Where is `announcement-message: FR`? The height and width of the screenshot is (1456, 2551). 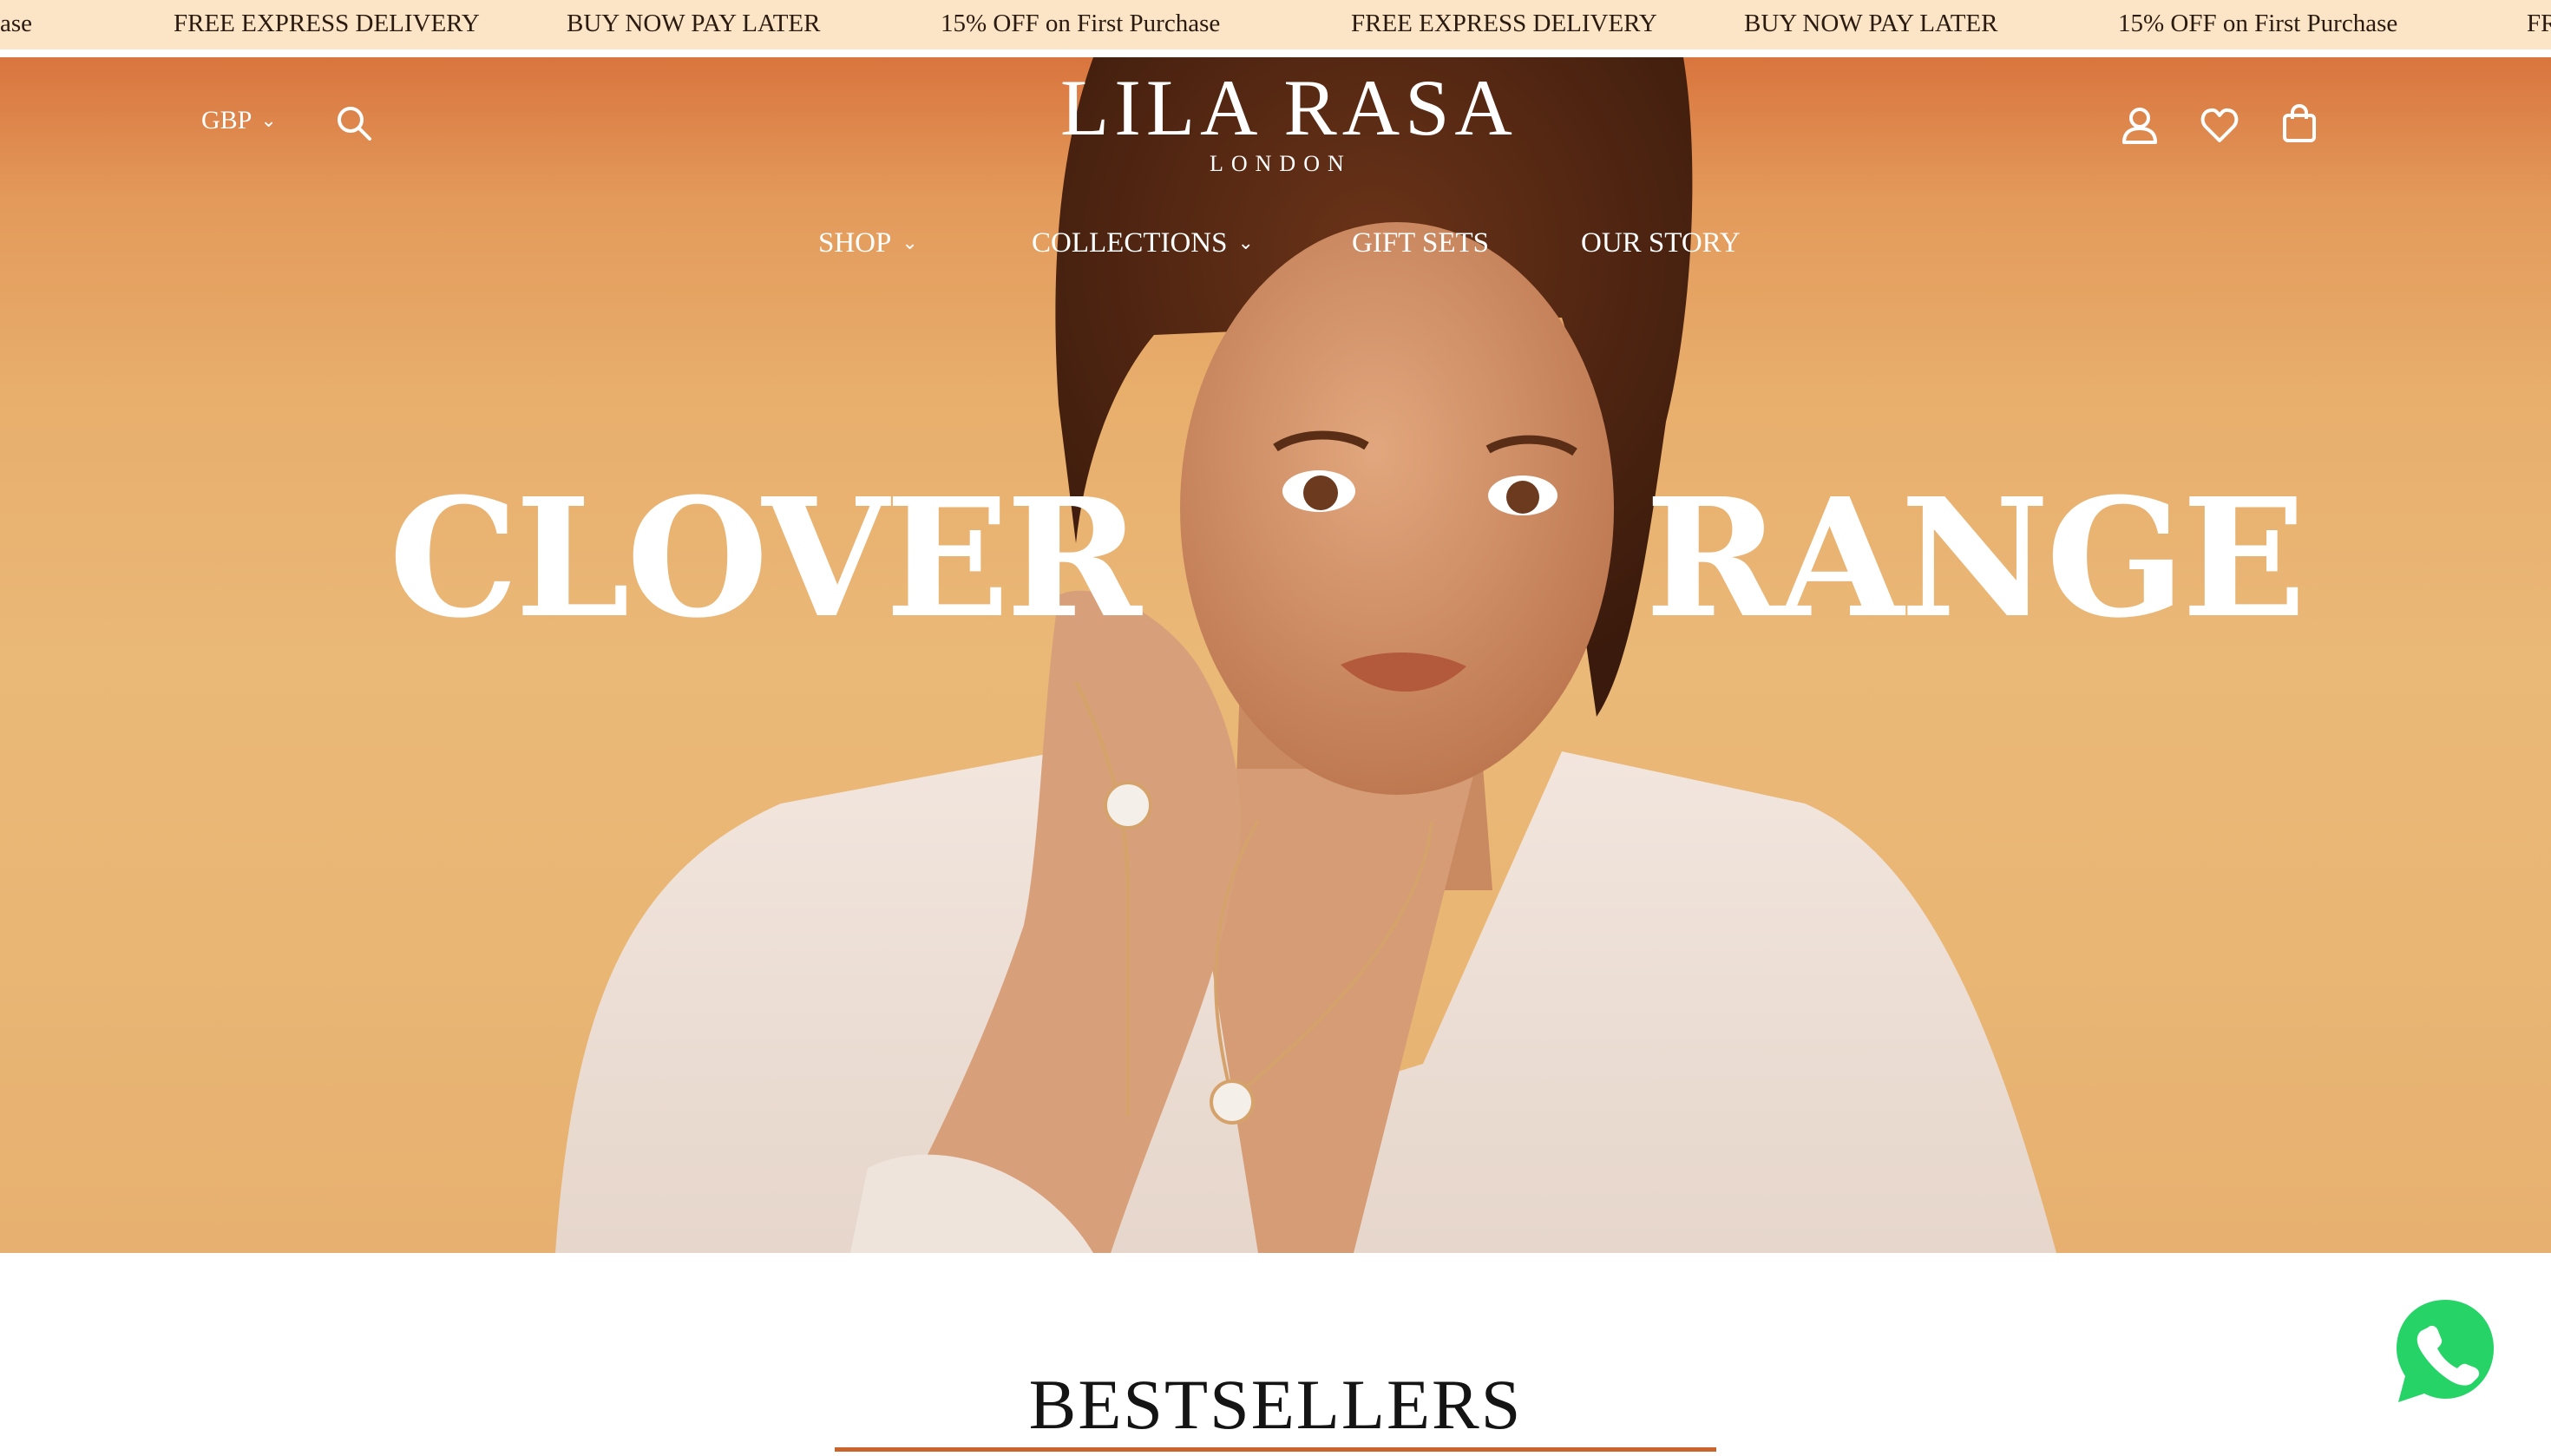 announcement-message: FR is located at coordinates (2539, 23).